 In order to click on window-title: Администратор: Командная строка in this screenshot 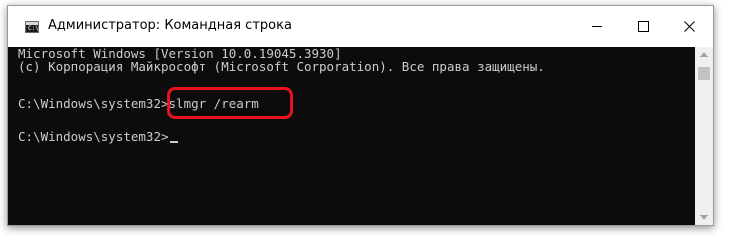, I will do `click(170, 25)`.